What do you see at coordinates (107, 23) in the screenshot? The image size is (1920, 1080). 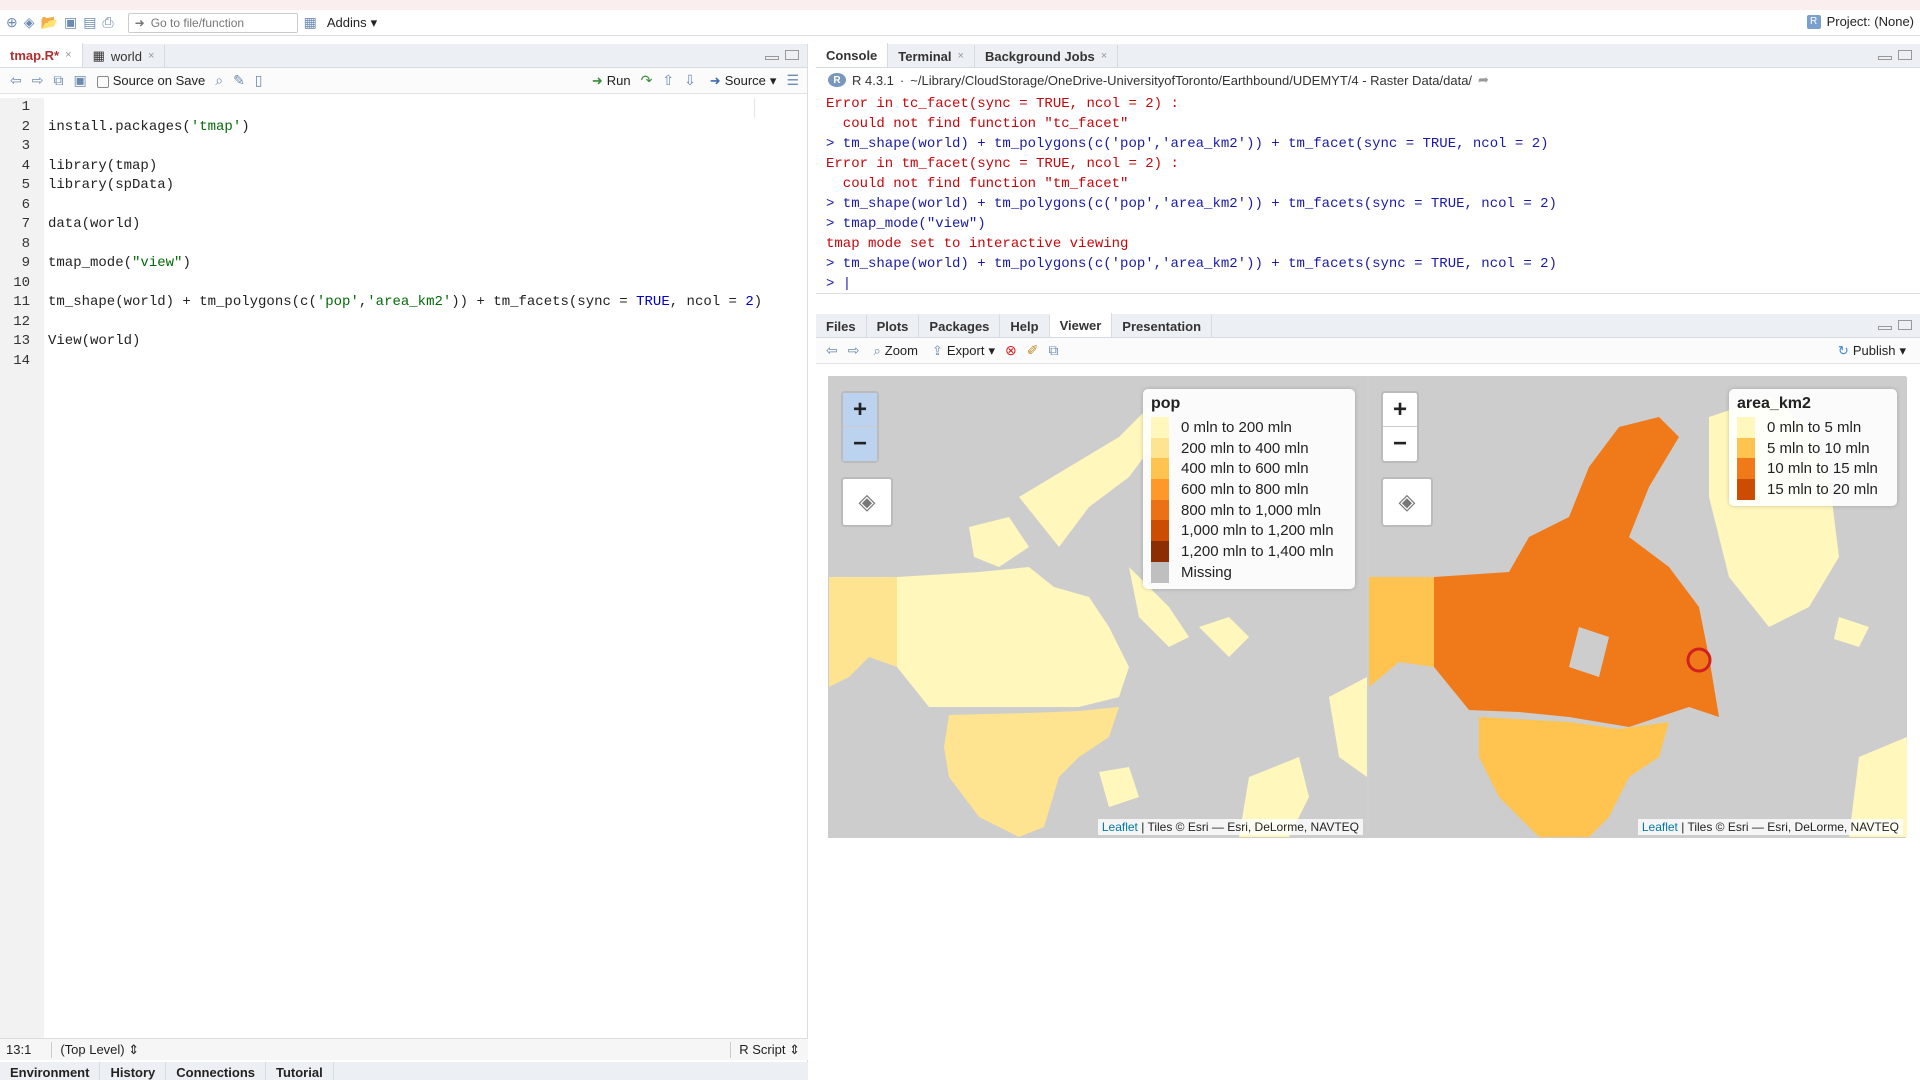 I see `print-icon: ⎙` at bounding box center [107, 23].